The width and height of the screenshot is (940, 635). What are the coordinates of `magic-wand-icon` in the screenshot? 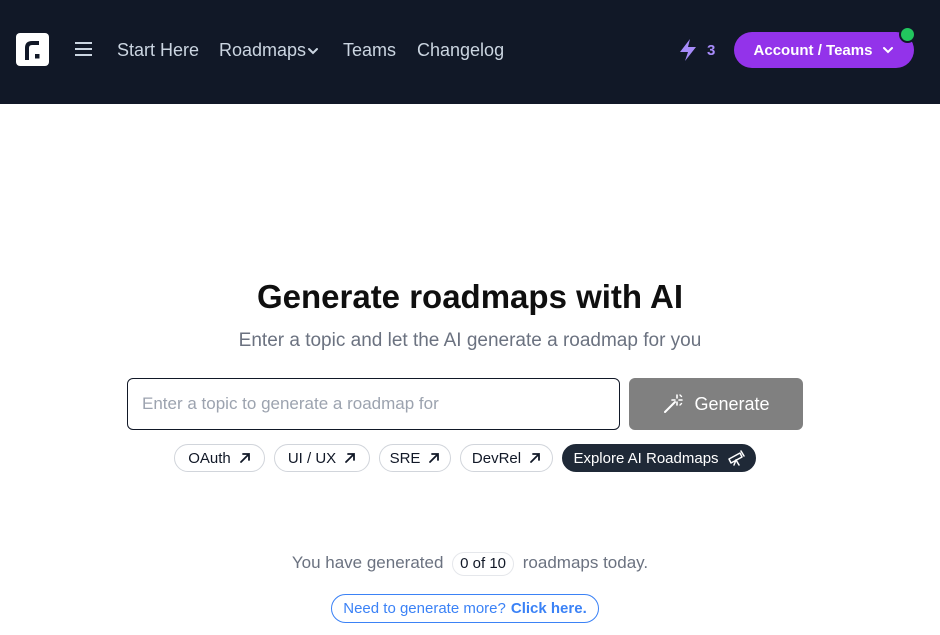 It's located at (674, 403).